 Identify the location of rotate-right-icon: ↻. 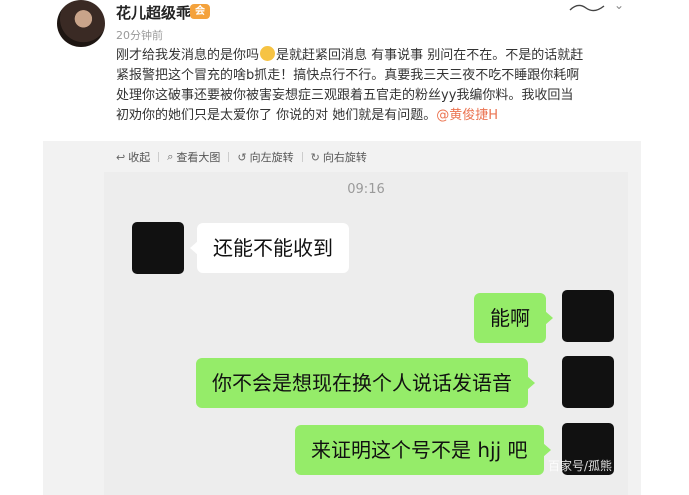
(315, 157).